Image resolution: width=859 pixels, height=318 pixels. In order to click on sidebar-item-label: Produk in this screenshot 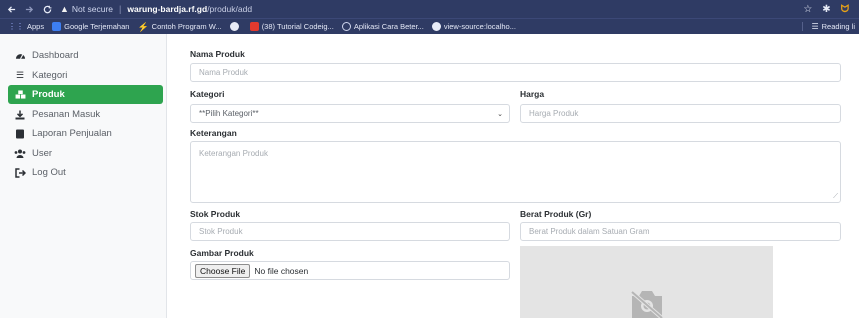, I will do `click(48, 94)`.